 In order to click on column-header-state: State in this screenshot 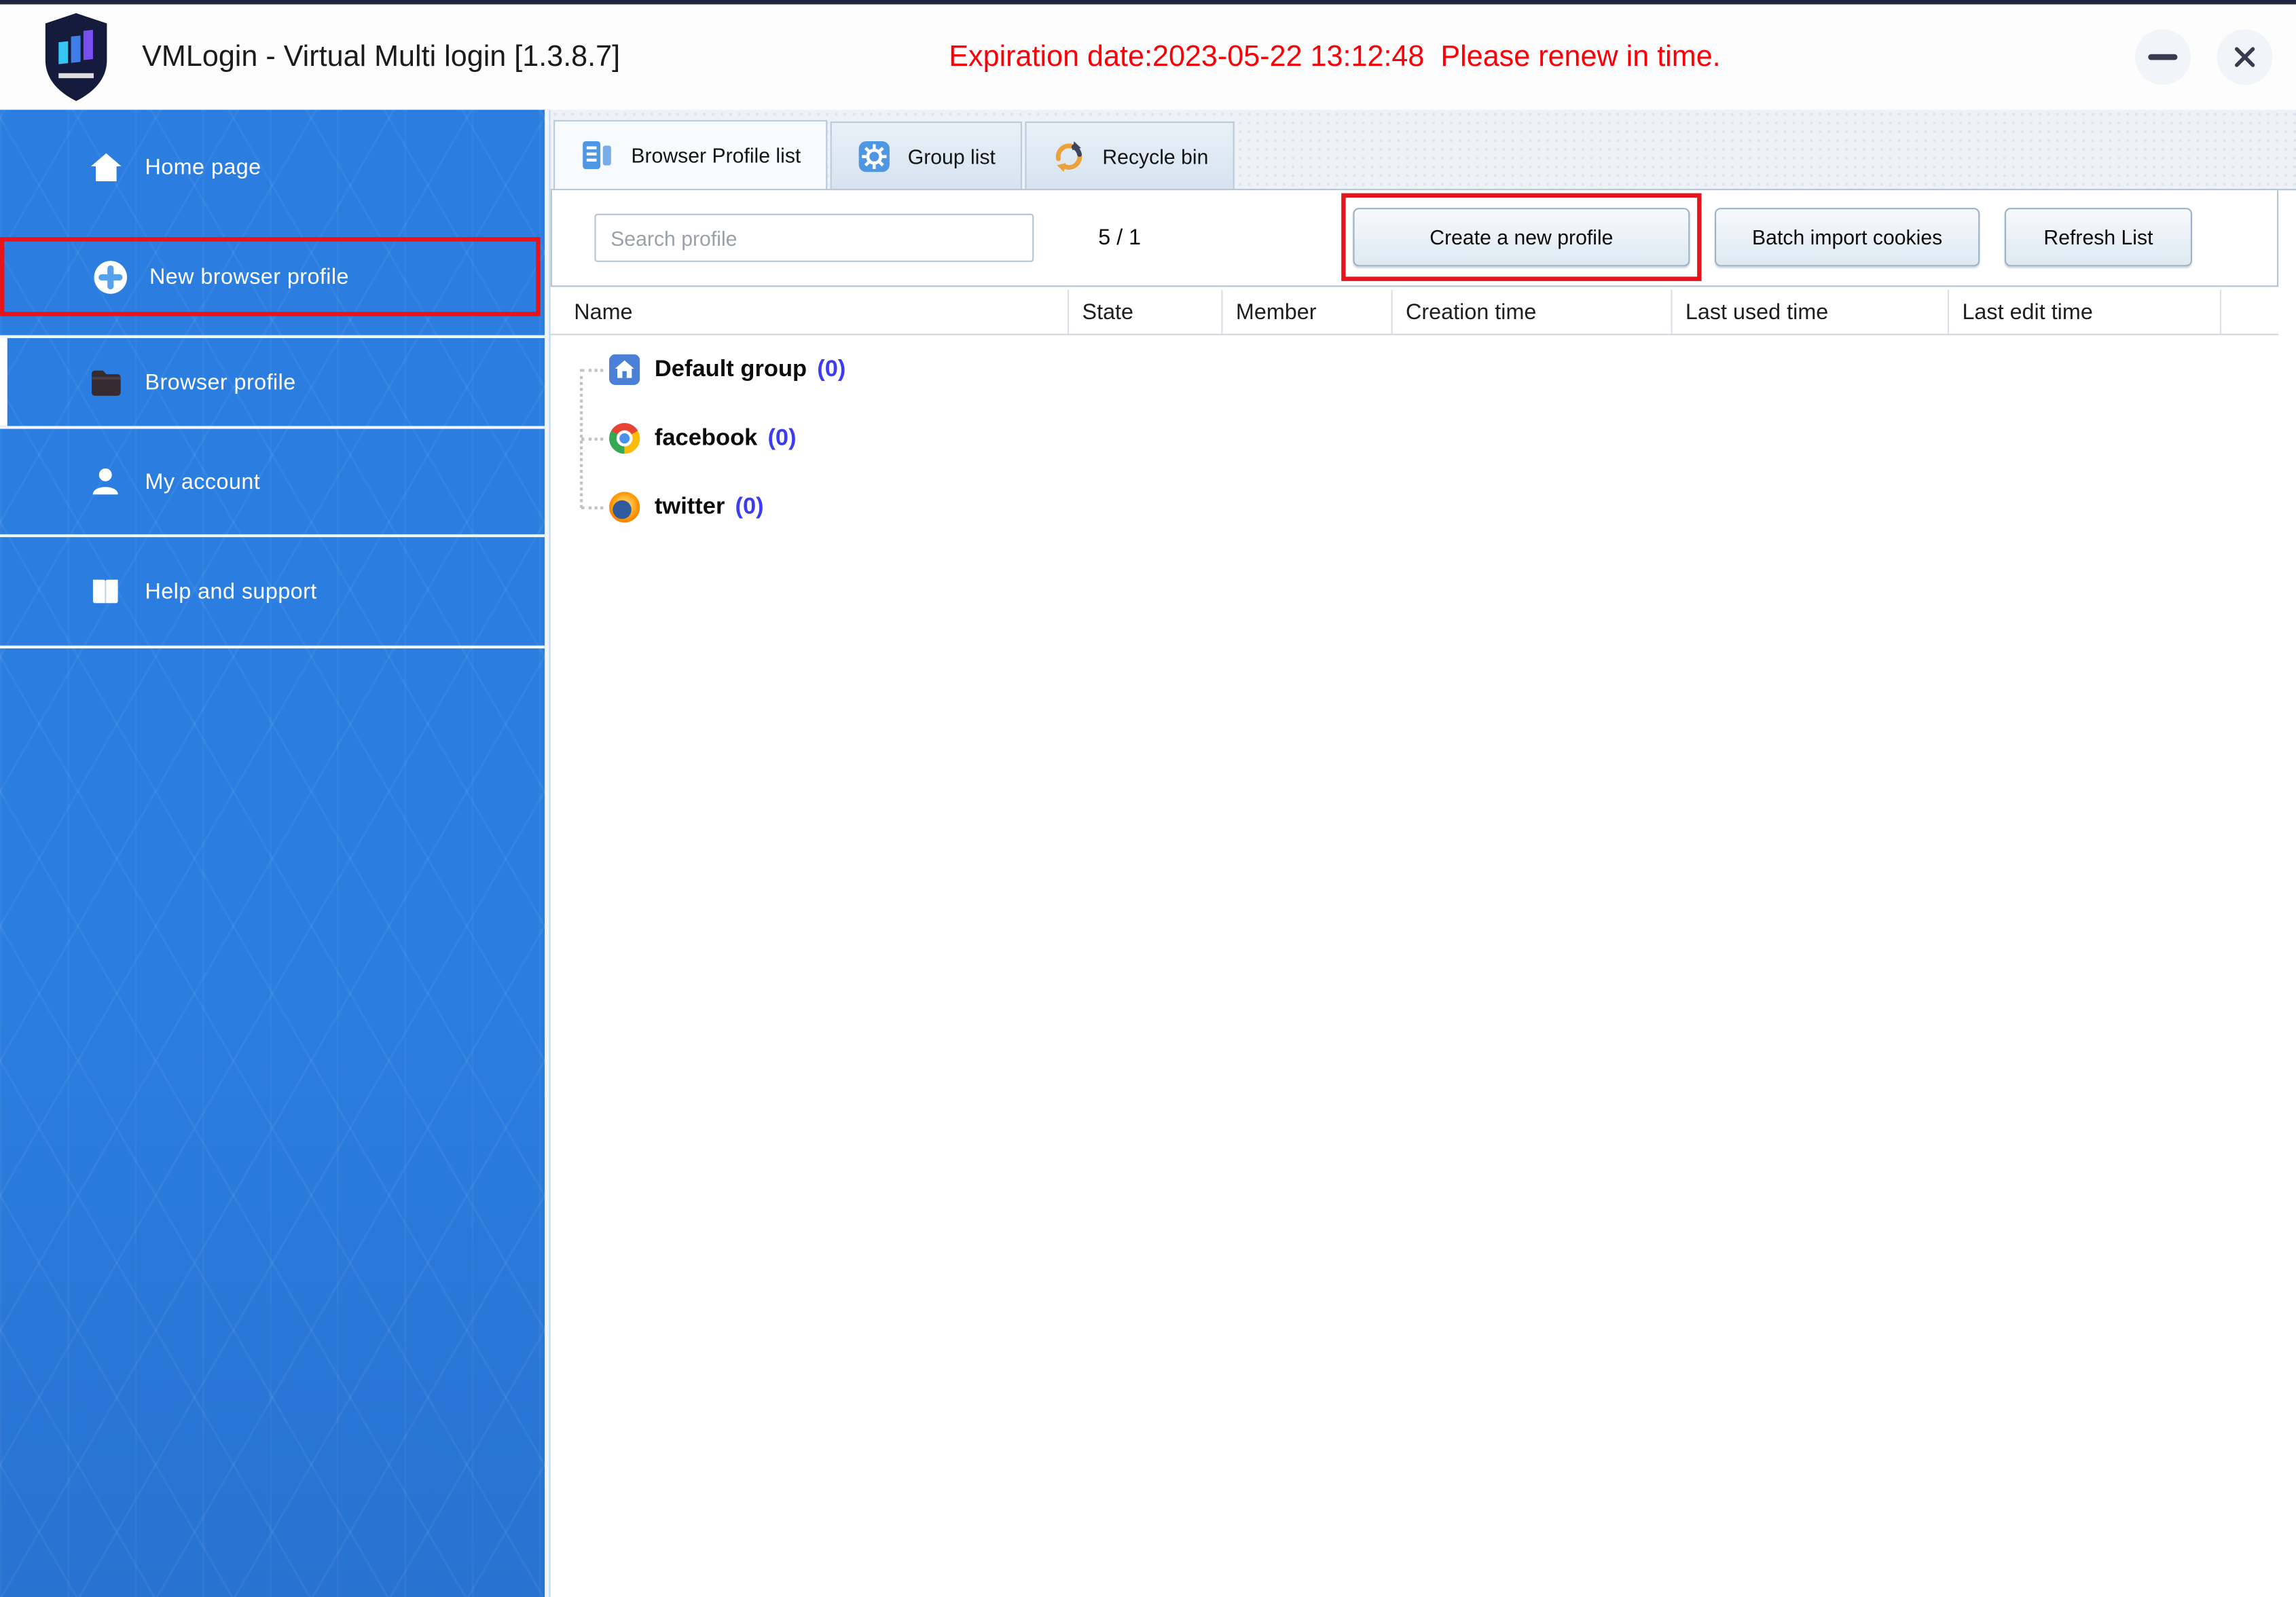, I will do `click(1146, 311)`.